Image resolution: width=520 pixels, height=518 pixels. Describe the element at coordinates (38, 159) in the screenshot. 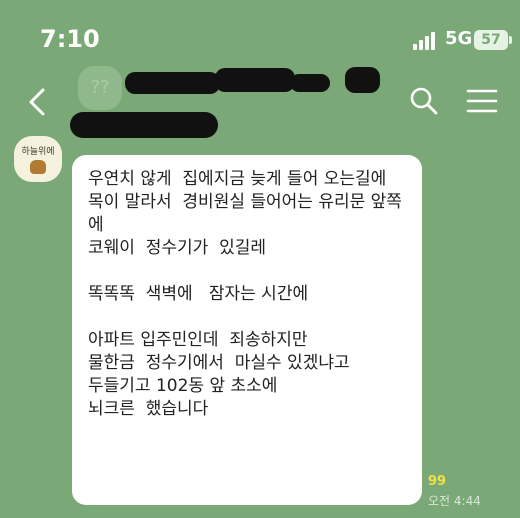

I see `sender-avatar: 하늘위에` at that location.